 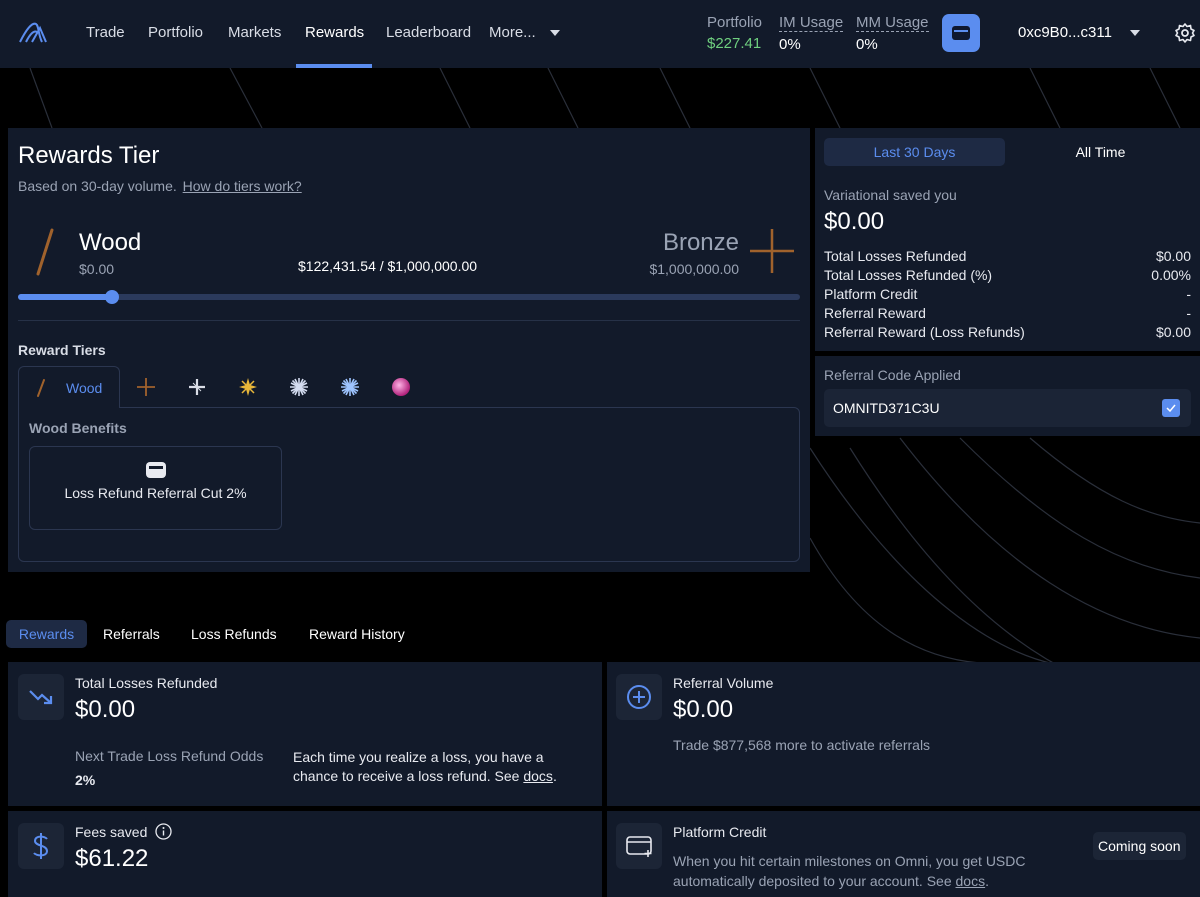 What do you see at coordinates (811, 23) in the screenshot?
I see `im-usage-label: IM Usage` at bounding box center [811, 23].